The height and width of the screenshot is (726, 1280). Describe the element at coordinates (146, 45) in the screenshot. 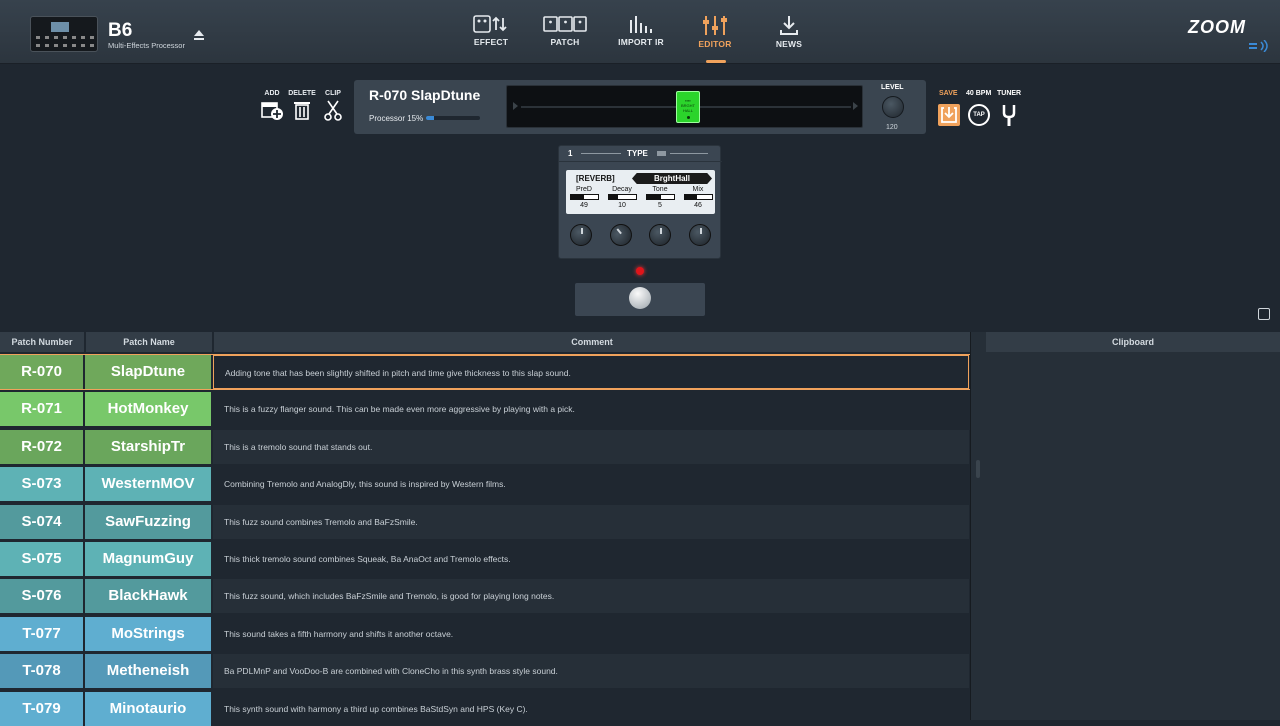

I see `device-subtitle: Multi-Effects Processor` at that location.